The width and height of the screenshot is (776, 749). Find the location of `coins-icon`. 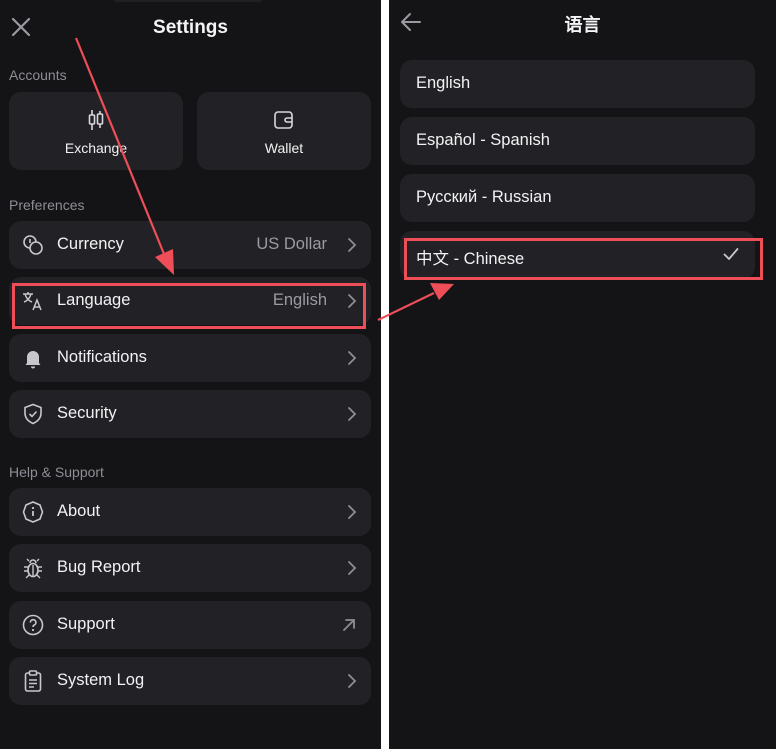

coins-icon is located at coordinates (33, 245).